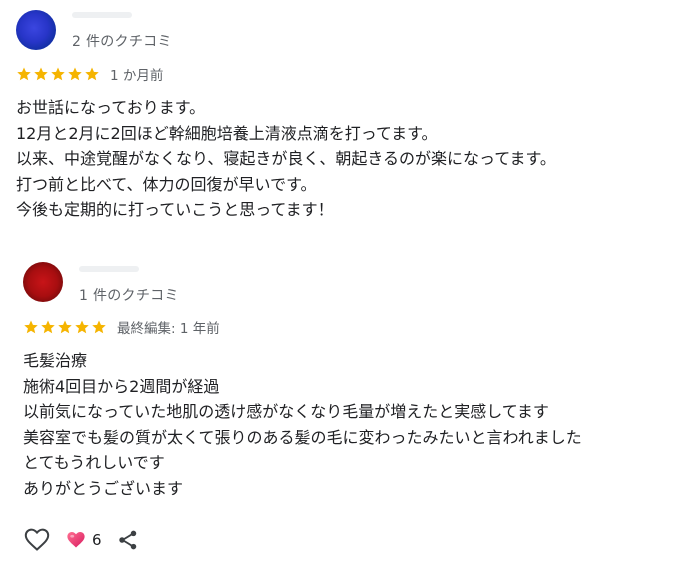 The height and width of the screenshot is (568, 674). Describe the element at coordinates (103, 488) in the screenshot. I see `review-text-line: ありがとうございます` at that location.